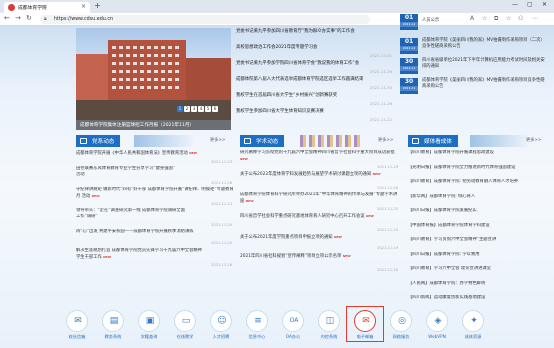  What do you see at coordinates (221, 204) in the screenshot?
I see `list-item-date: 2021-11-23` at bounding box center [221, 204].